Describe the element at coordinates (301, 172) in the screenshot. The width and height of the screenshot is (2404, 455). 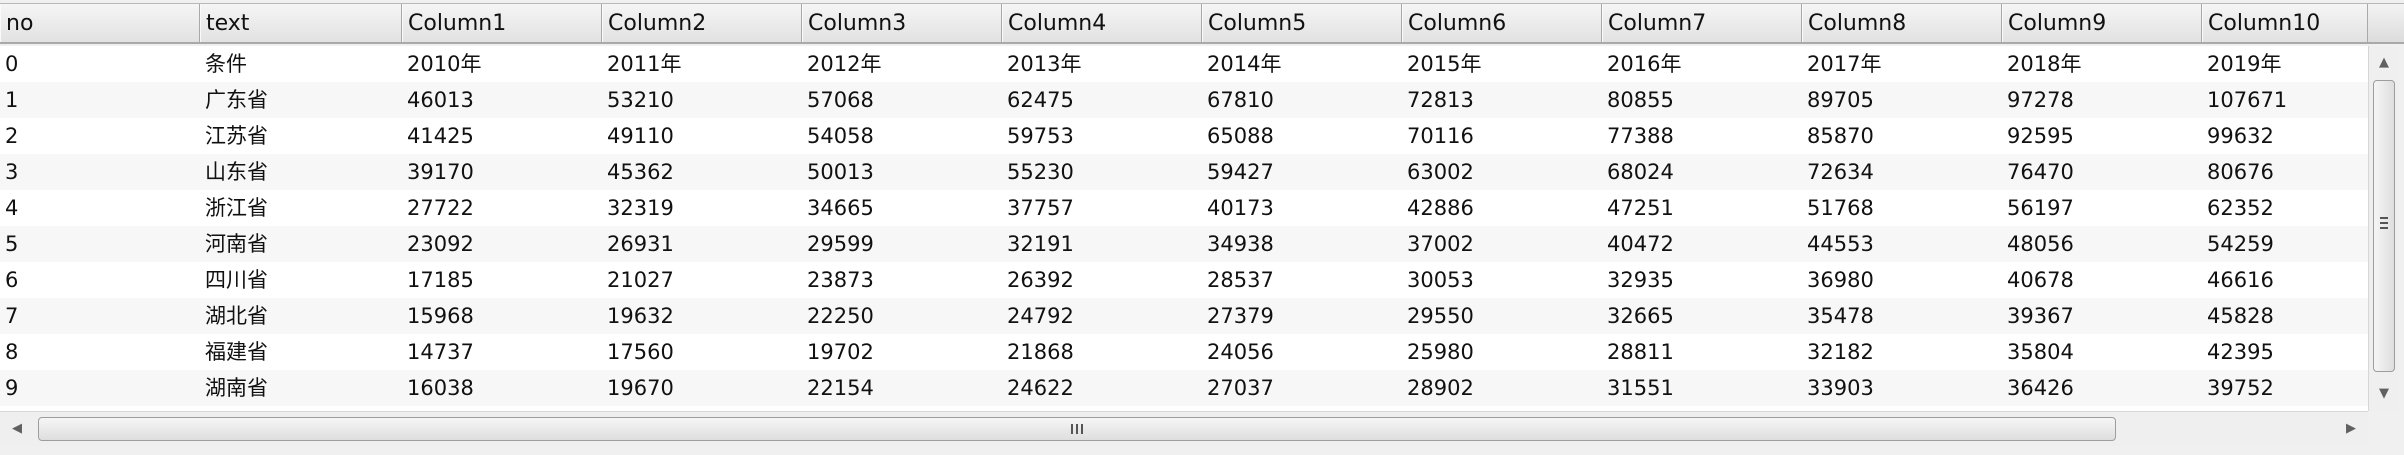
I see `table-cell: 山东省` at that location.